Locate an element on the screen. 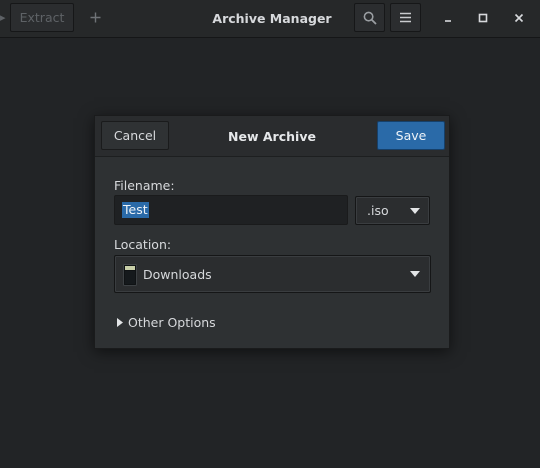 The height and width of the screenshot is (468, 540). left-edge-glyph: ▸ is located at coordinates (3, 17).